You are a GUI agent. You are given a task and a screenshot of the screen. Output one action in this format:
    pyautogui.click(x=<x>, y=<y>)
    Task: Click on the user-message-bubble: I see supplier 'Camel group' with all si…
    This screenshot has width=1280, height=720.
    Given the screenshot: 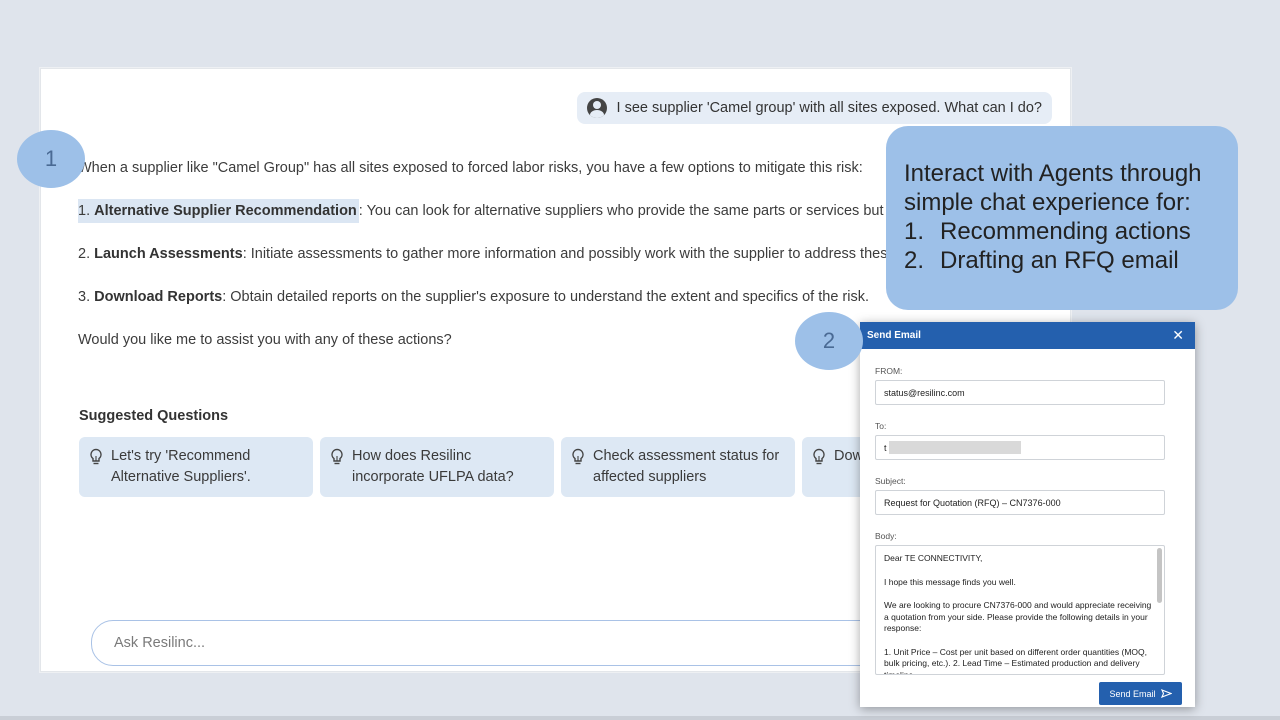 What is the action you would take?
    pyautogui.click(x=814, y=108)
    